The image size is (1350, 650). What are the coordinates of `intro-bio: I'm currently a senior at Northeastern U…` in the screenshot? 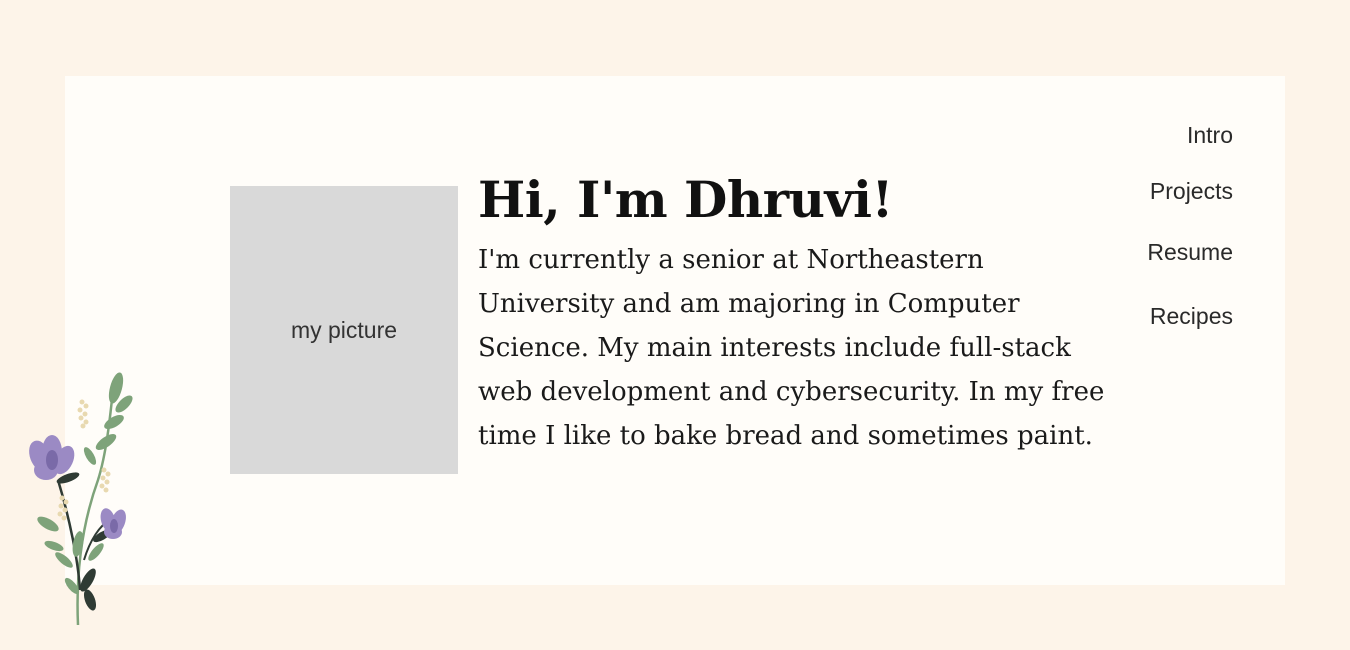 It's located at (791, 348).